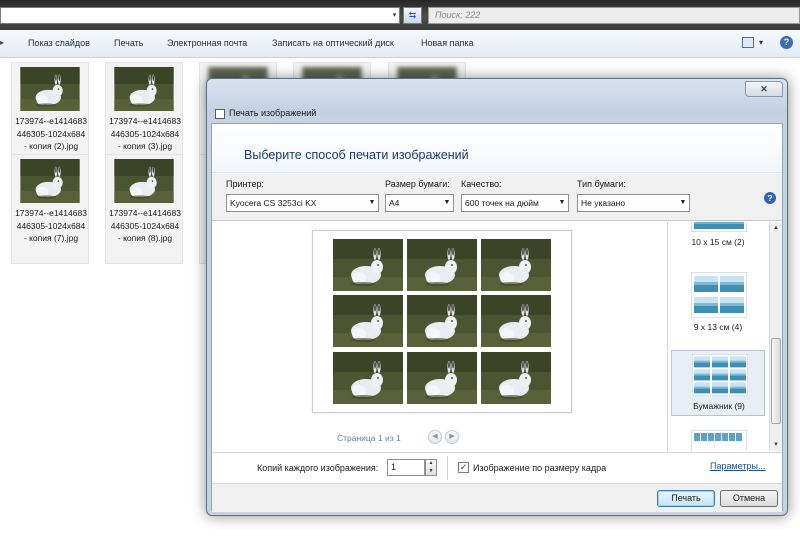  I want to click on dialog-header: Выберите способ печати изображений, so click(497, 148).